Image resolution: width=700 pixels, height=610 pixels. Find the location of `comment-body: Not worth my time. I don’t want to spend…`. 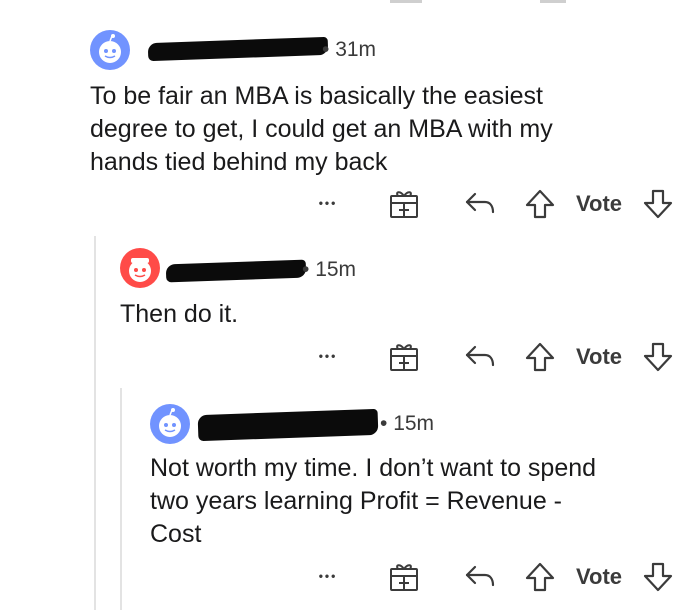

comment-body: Not worth my time. I don’t want to spend… is located at coordinates (373, 501).